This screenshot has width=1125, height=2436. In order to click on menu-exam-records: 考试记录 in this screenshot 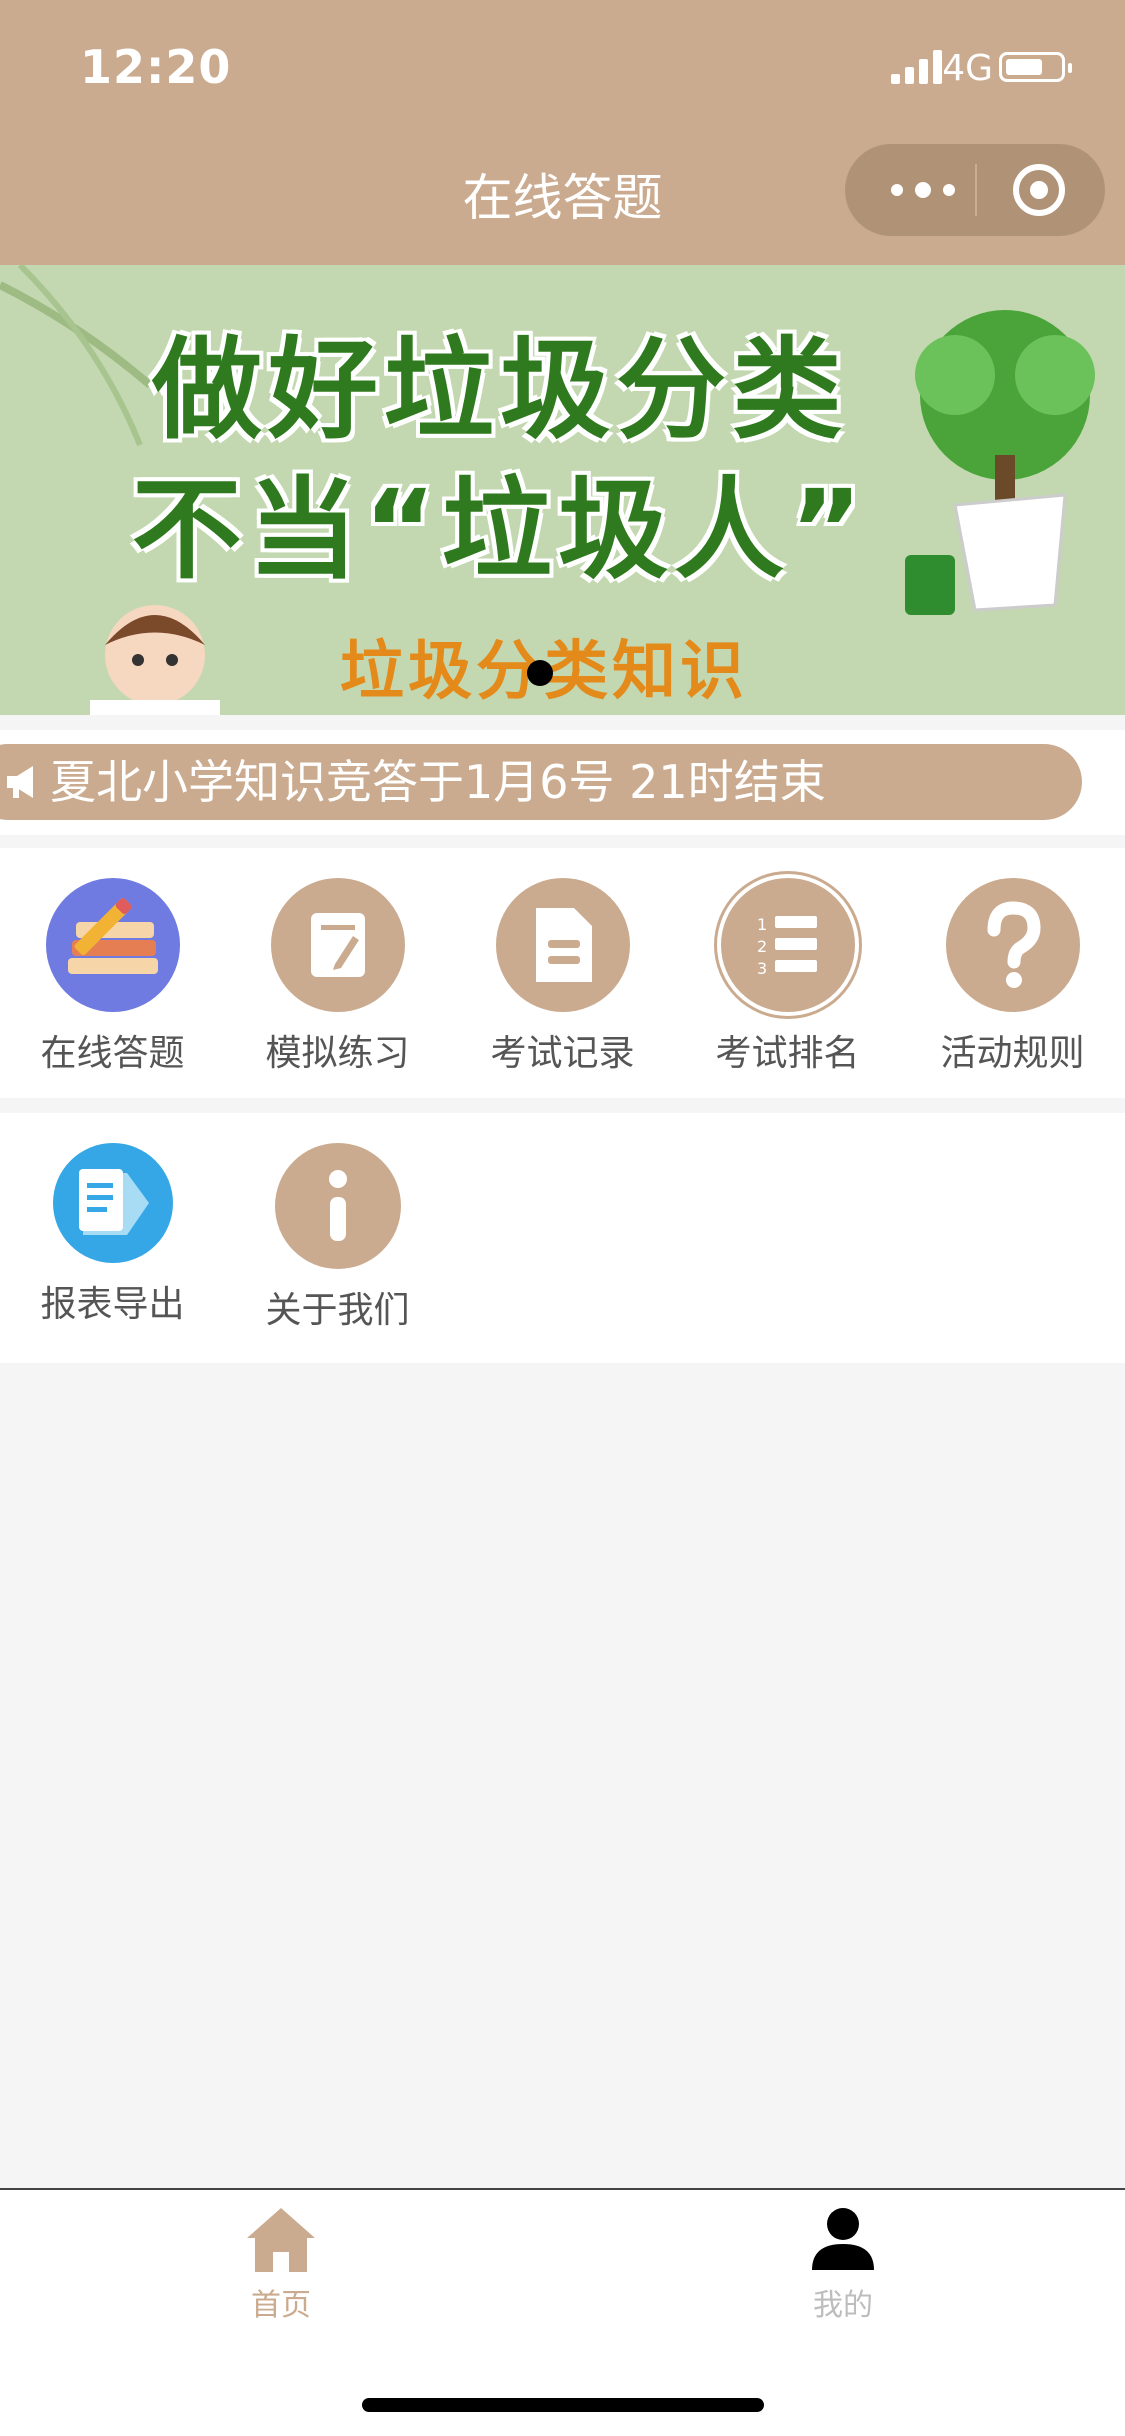, I will do `click(562, 977)`.